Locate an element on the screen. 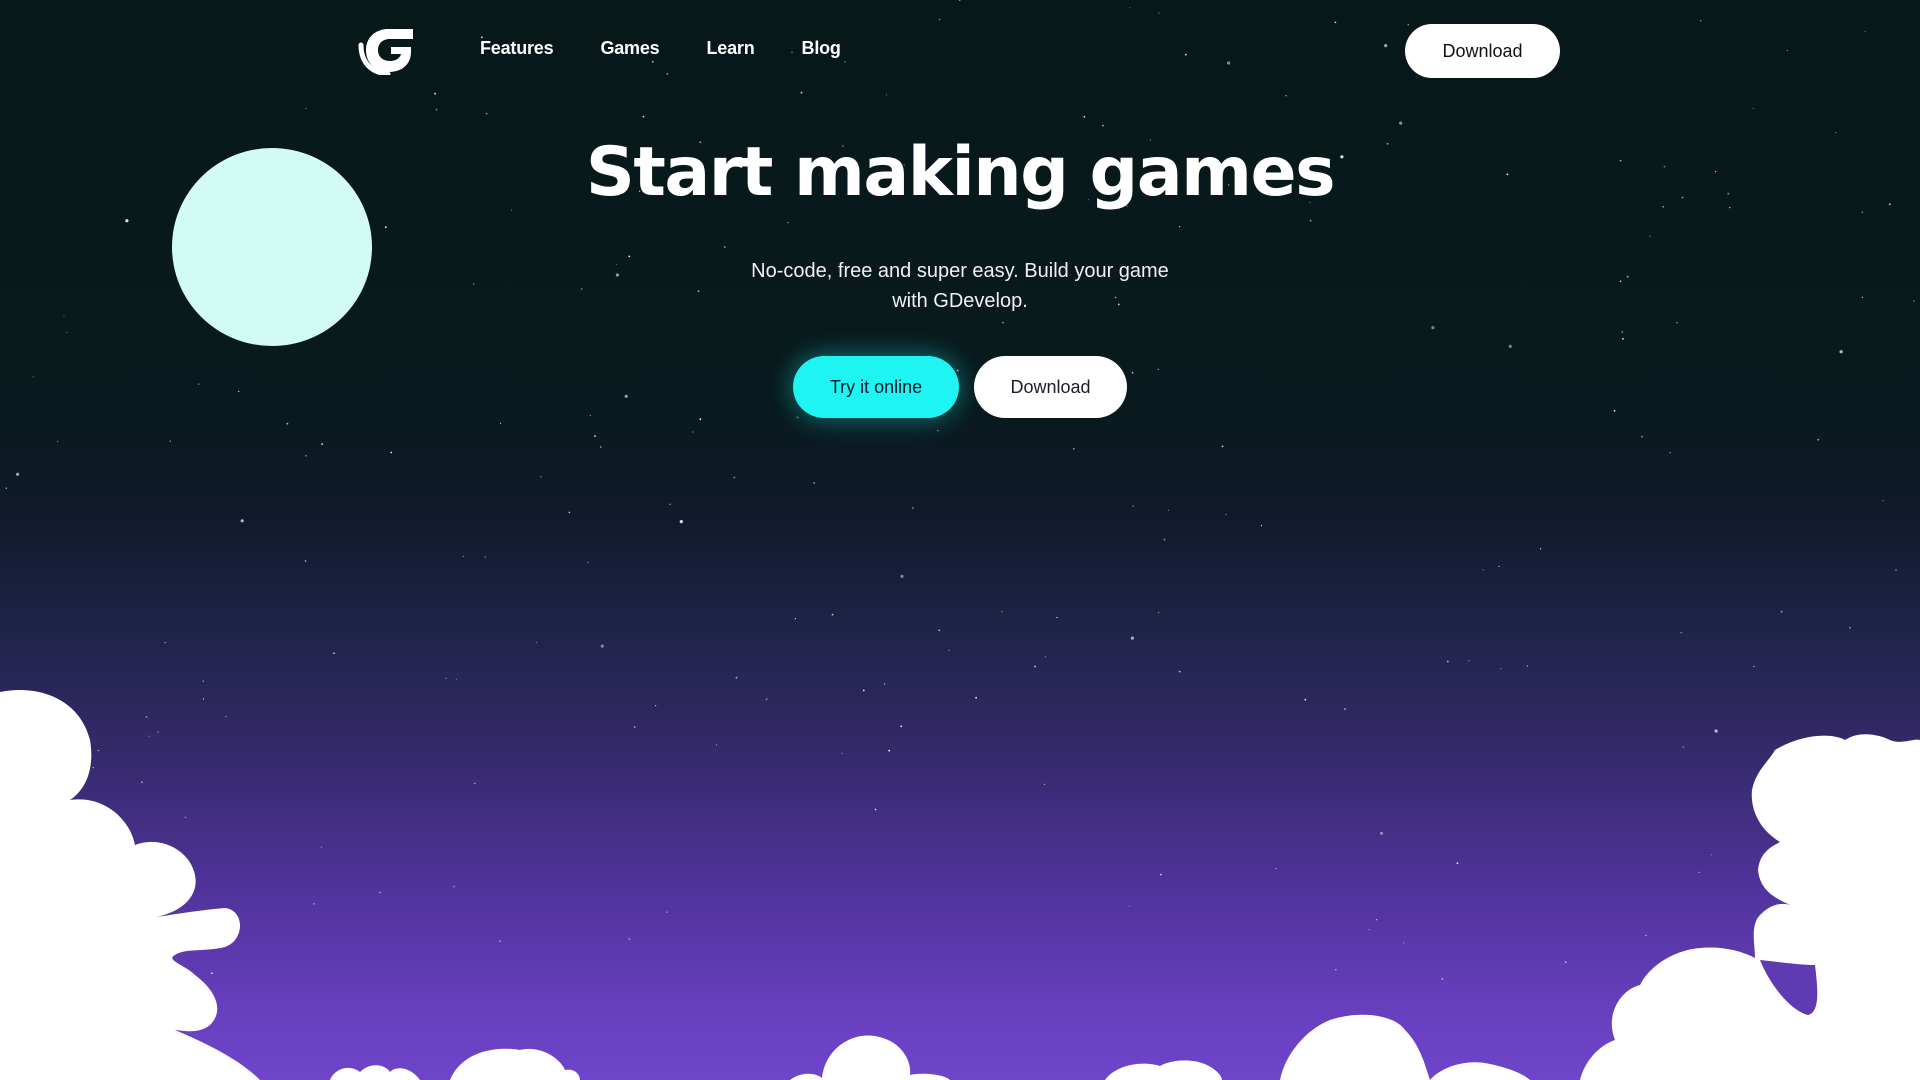  site-header: Features Games Learn Blog Download is located at coordinates (960, 51).